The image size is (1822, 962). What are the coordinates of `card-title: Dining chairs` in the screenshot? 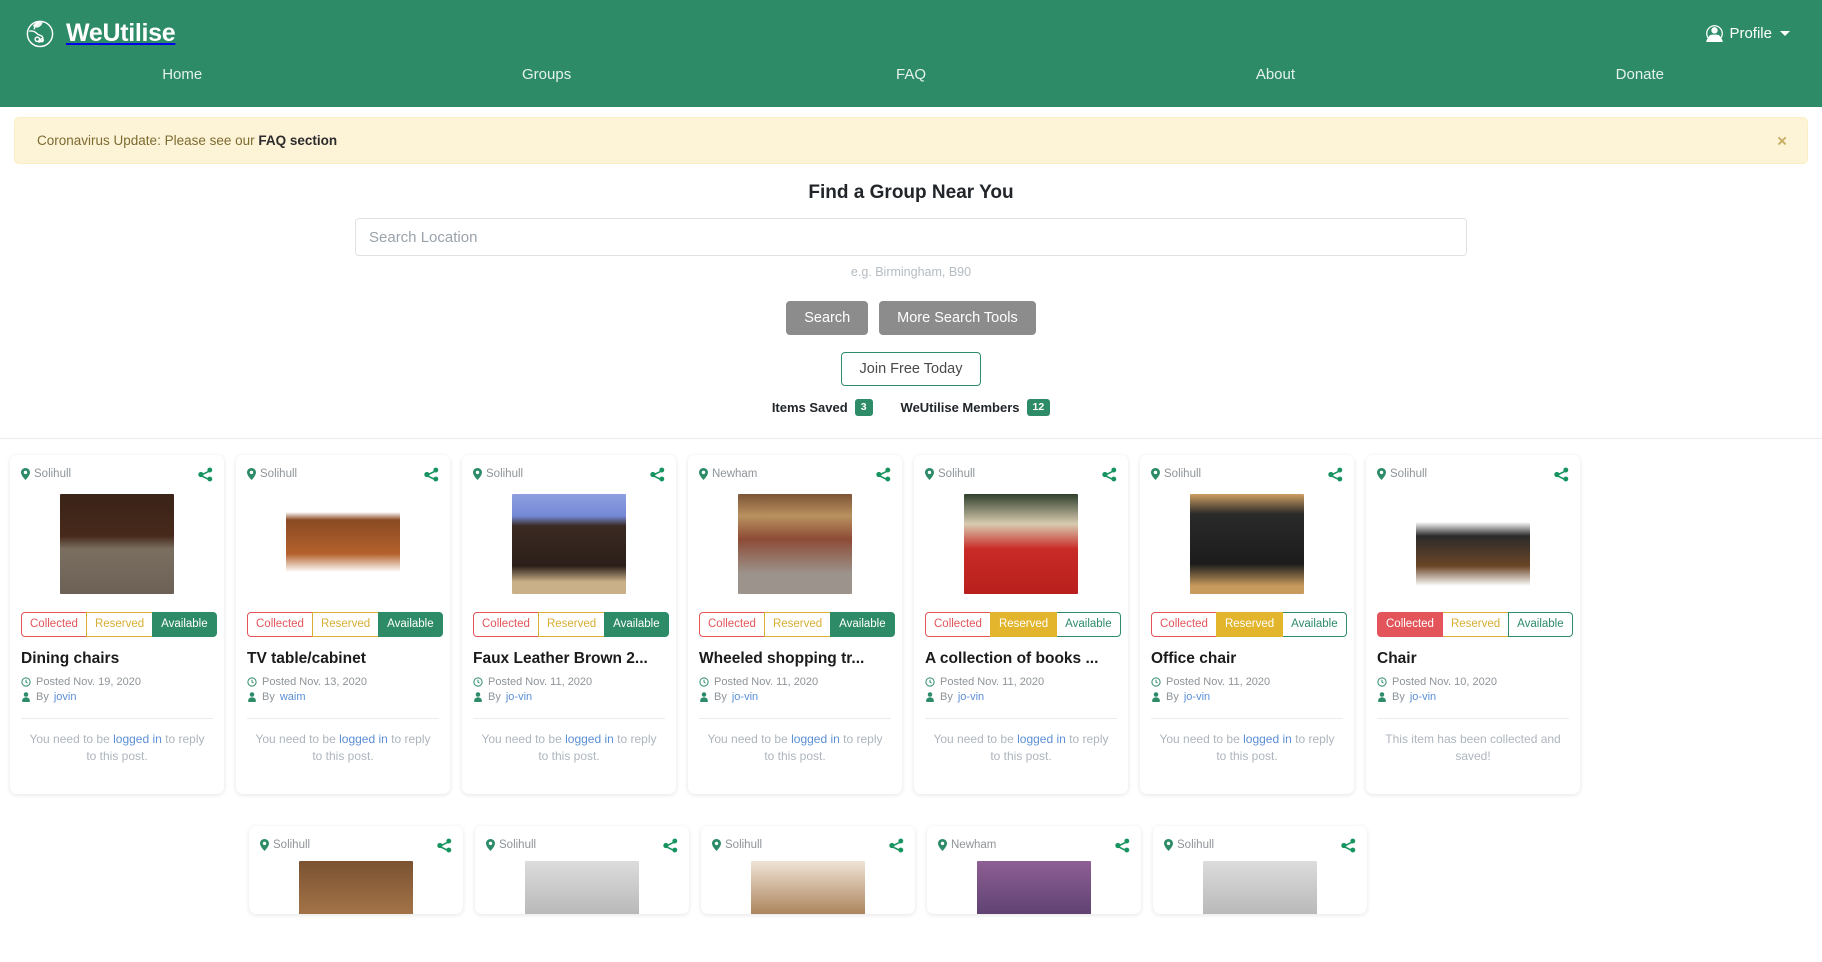 It's located at (117, 659).